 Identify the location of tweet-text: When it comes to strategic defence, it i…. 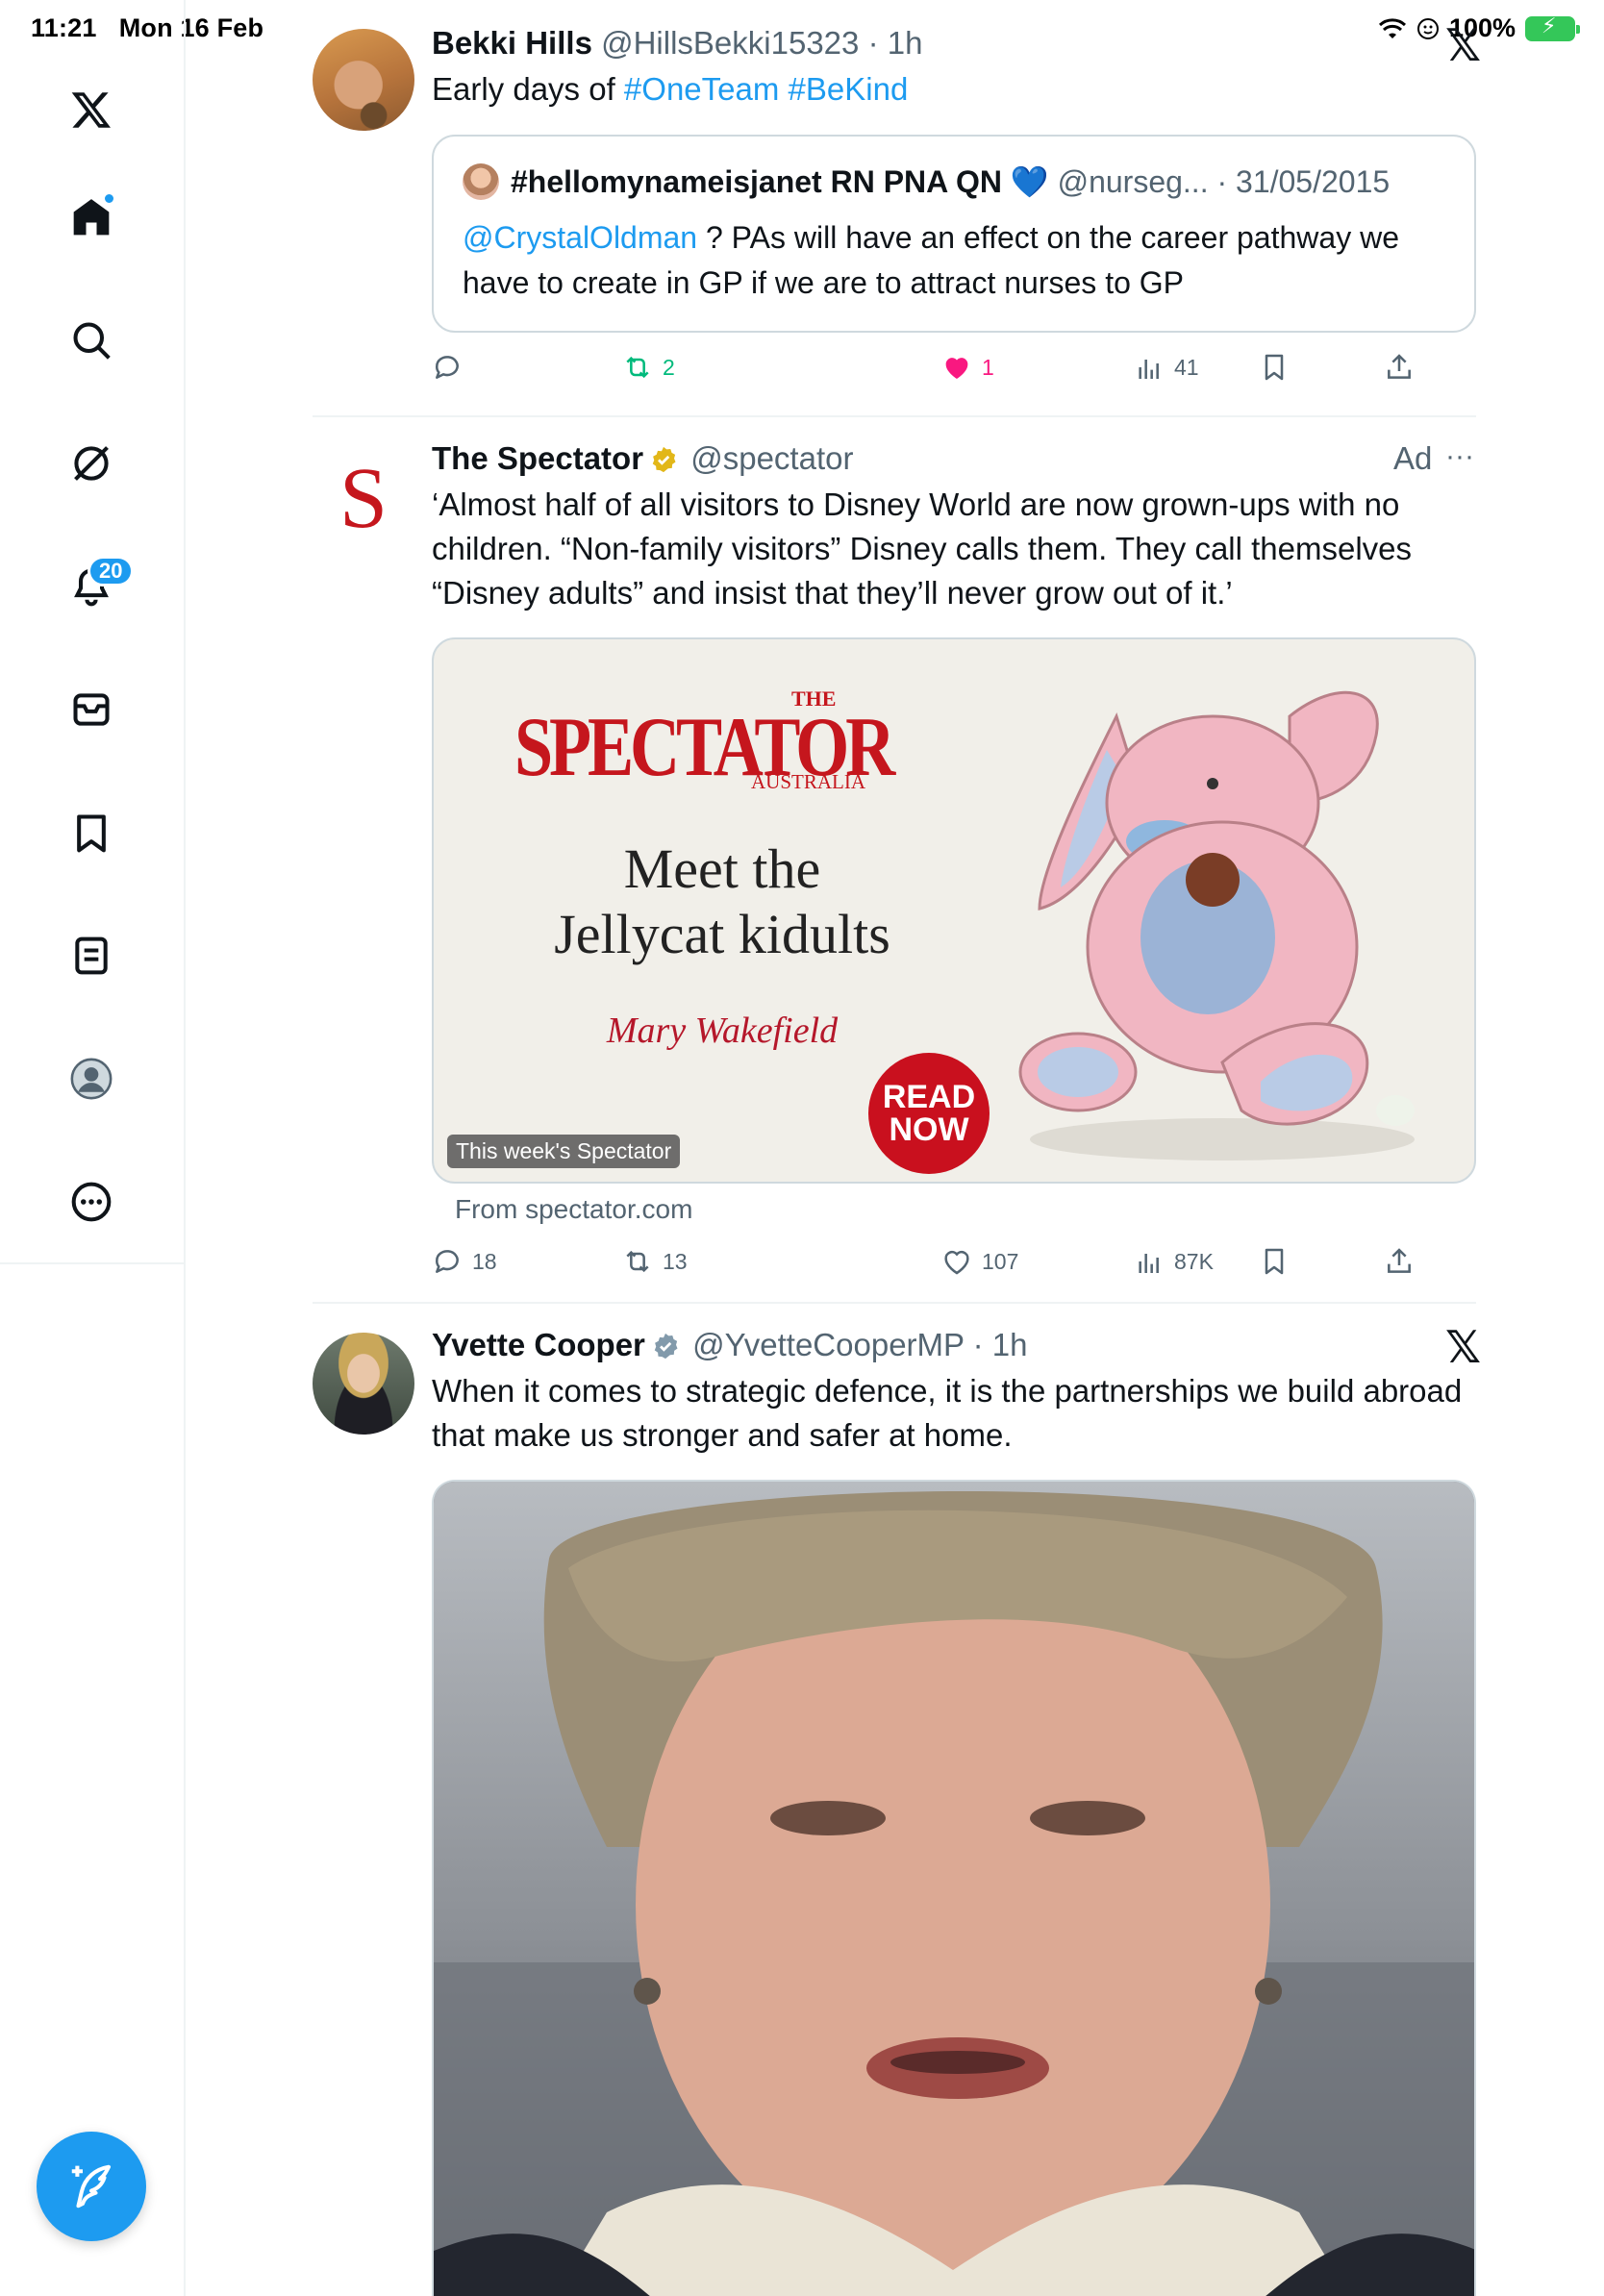
(947, 1413).